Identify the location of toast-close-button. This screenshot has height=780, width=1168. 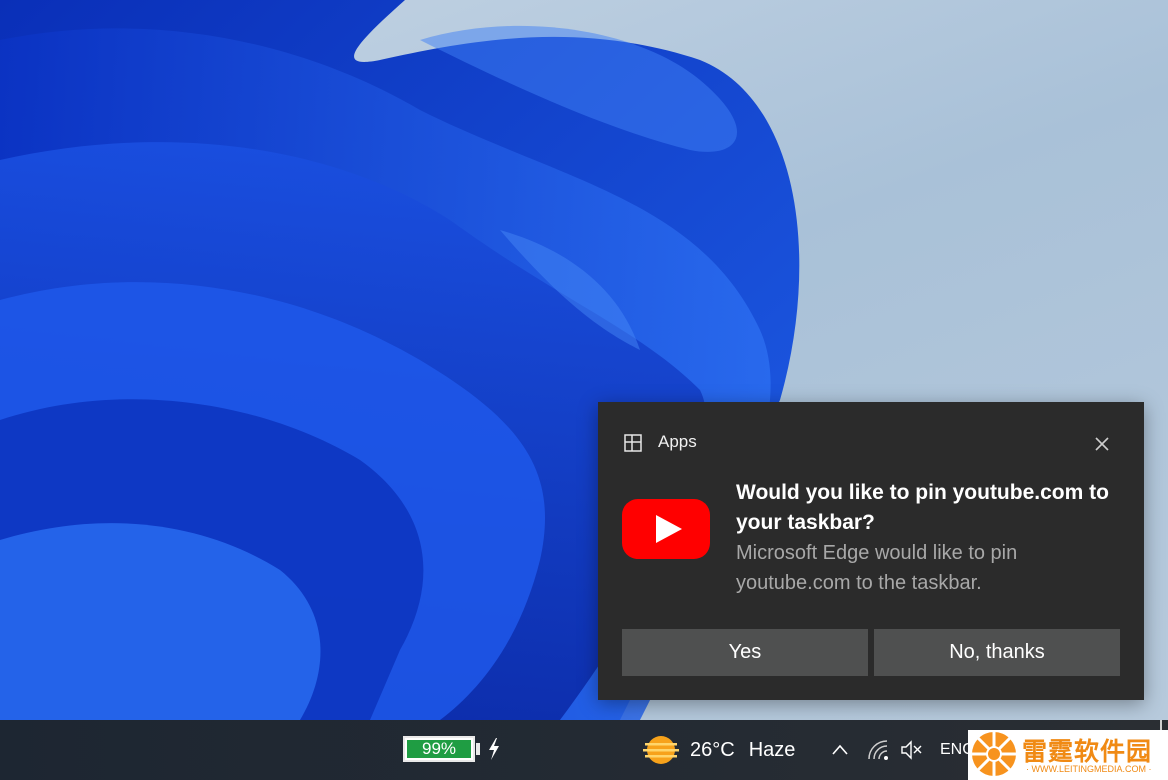
(1102, 444).